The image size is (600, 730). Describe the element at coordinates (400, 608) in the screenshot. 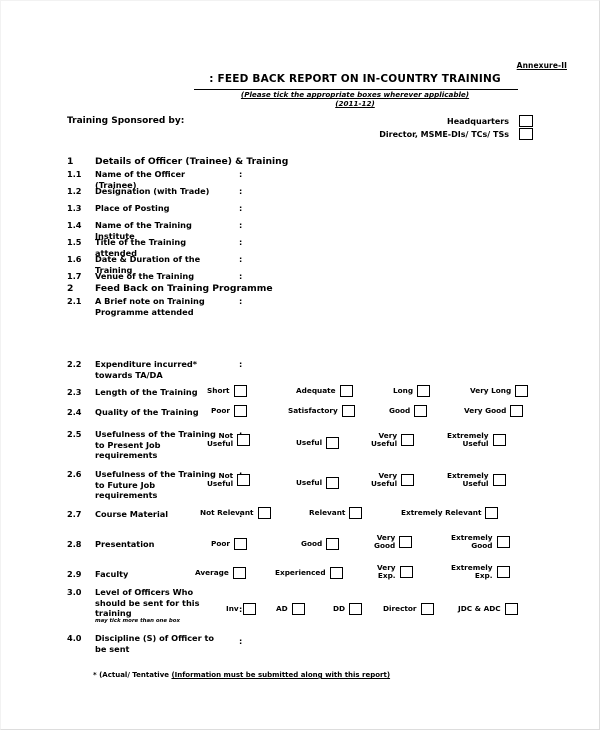

I see `option-label: Director` at that location.